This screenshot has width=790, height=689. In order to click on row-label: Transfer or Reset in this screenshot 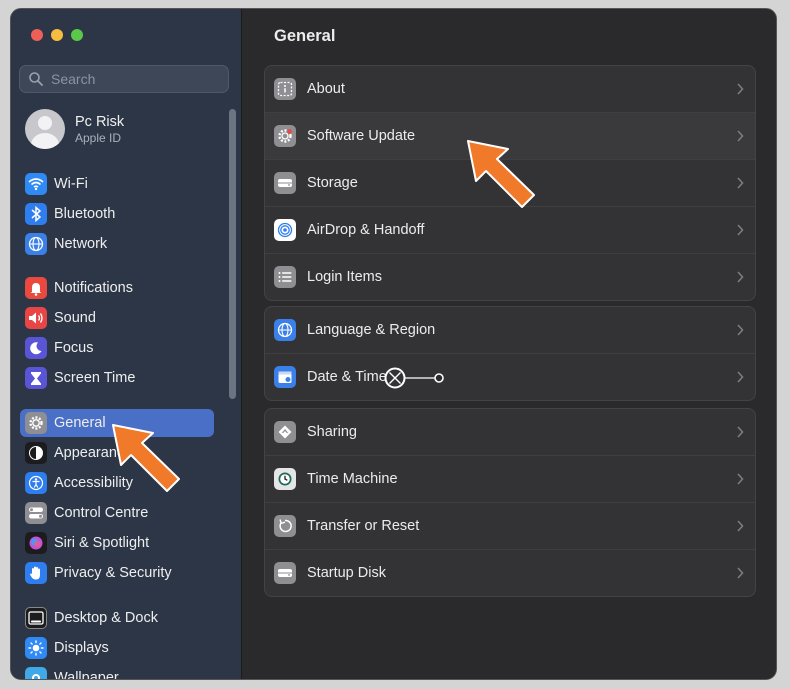, I will do `click(363, 526)`.